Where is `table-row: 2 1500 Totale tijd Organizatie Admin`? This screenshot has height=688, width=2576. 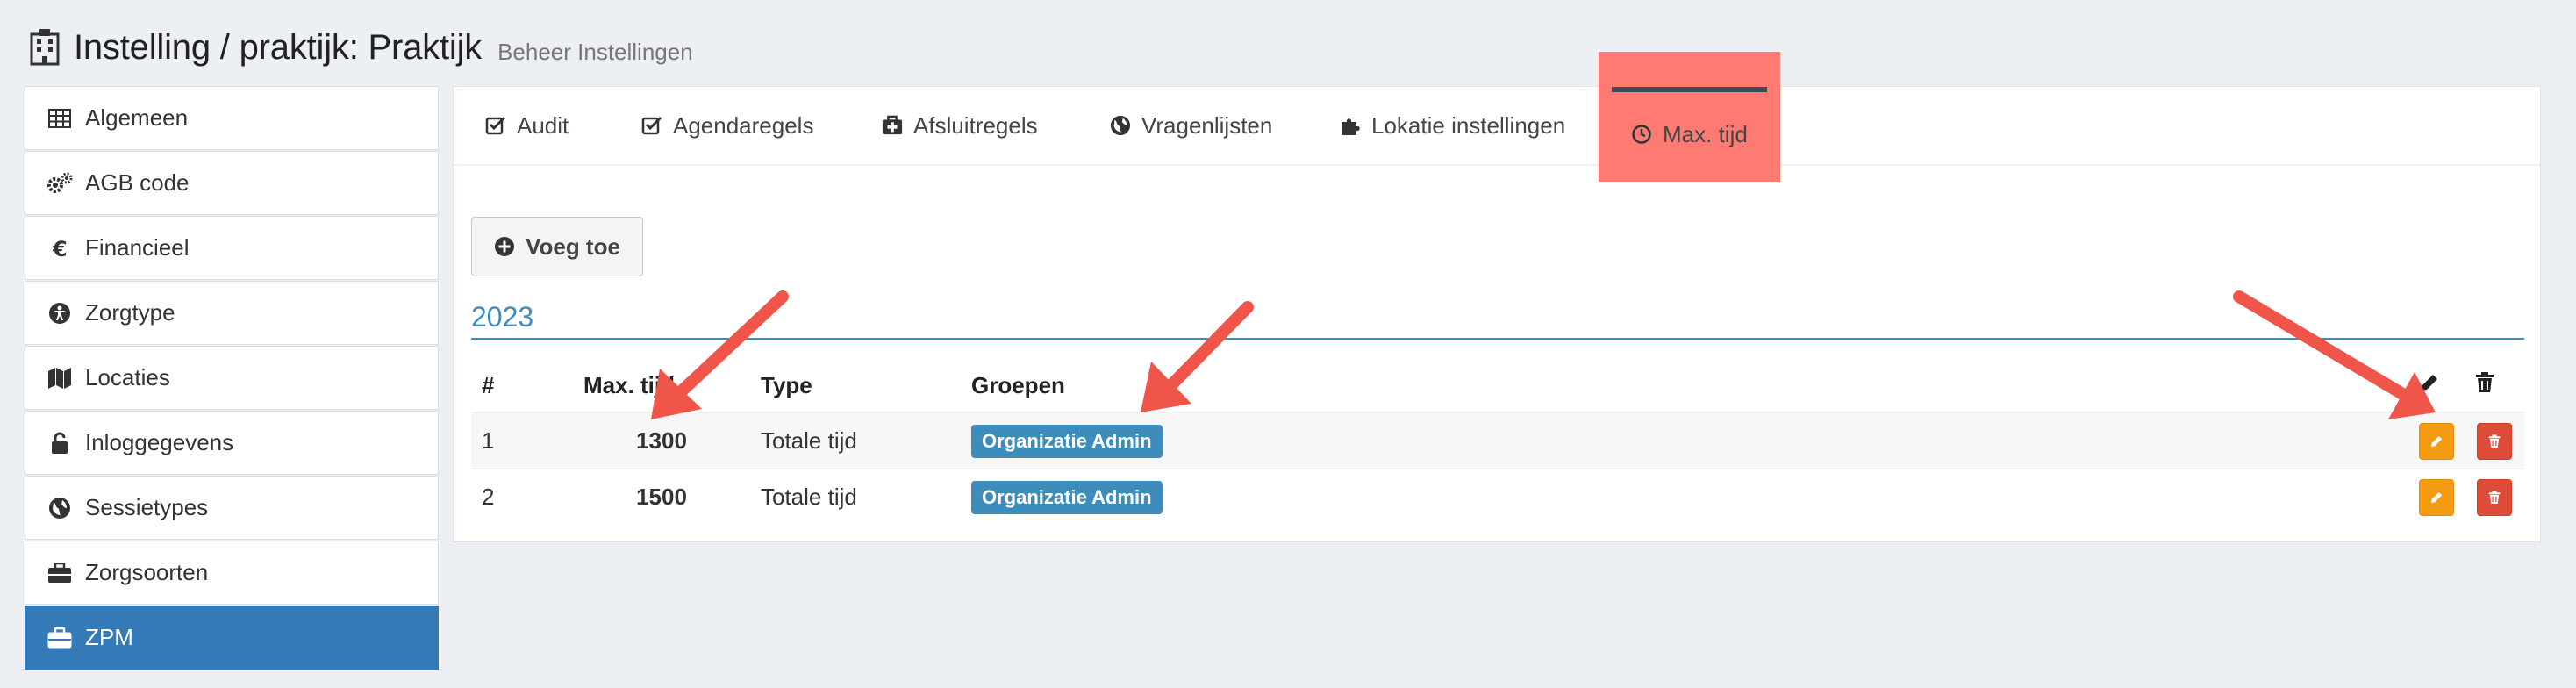
table-row: 2 1500 Totale tijd Organizatie Admin is located at coordinates (1497, 497).